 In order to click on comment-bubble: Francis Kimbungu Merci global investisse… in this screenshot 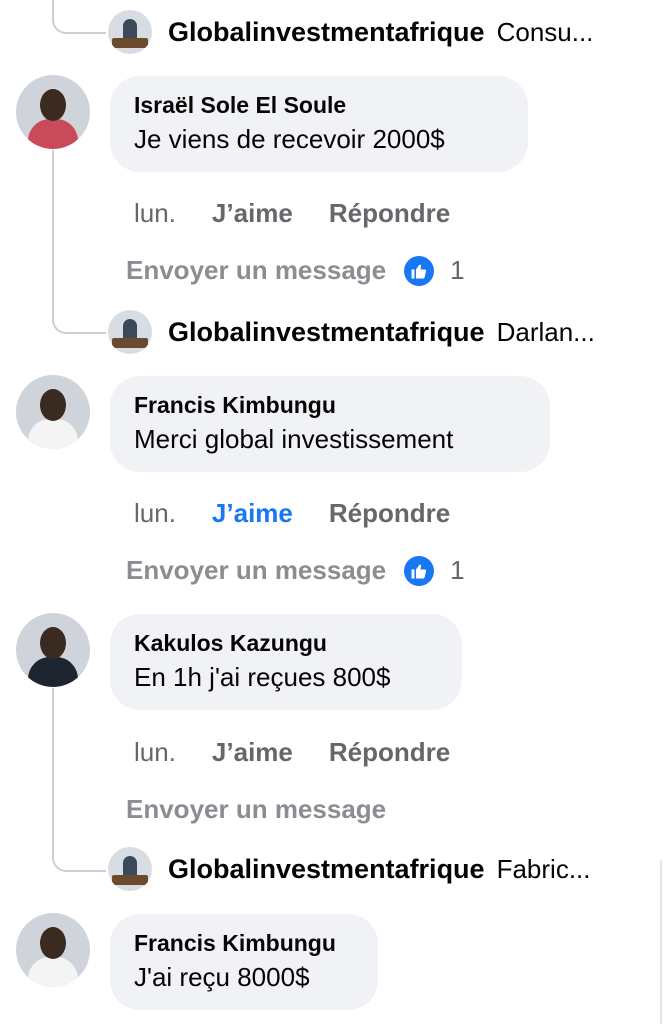, I will do `click(330, 424)`.